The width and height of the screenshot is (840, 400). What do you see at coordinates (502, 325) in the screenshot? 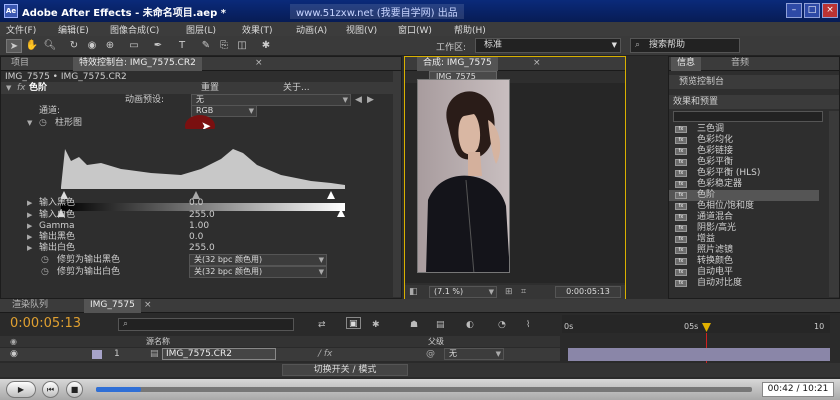
I see `brainstorm-icon: ◔` at bounding box center [502, 325].